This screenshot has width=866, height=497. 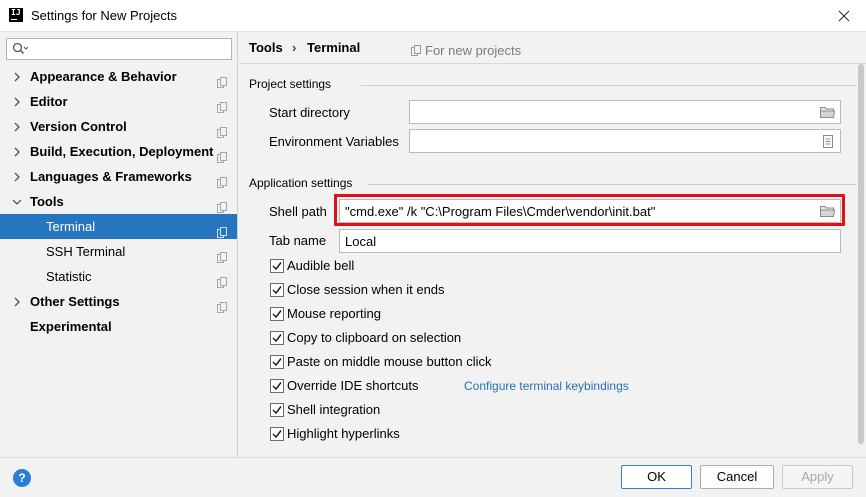 I want to click on checkbox-label: Highlight hyperlinks, so click(x=343, y=433).